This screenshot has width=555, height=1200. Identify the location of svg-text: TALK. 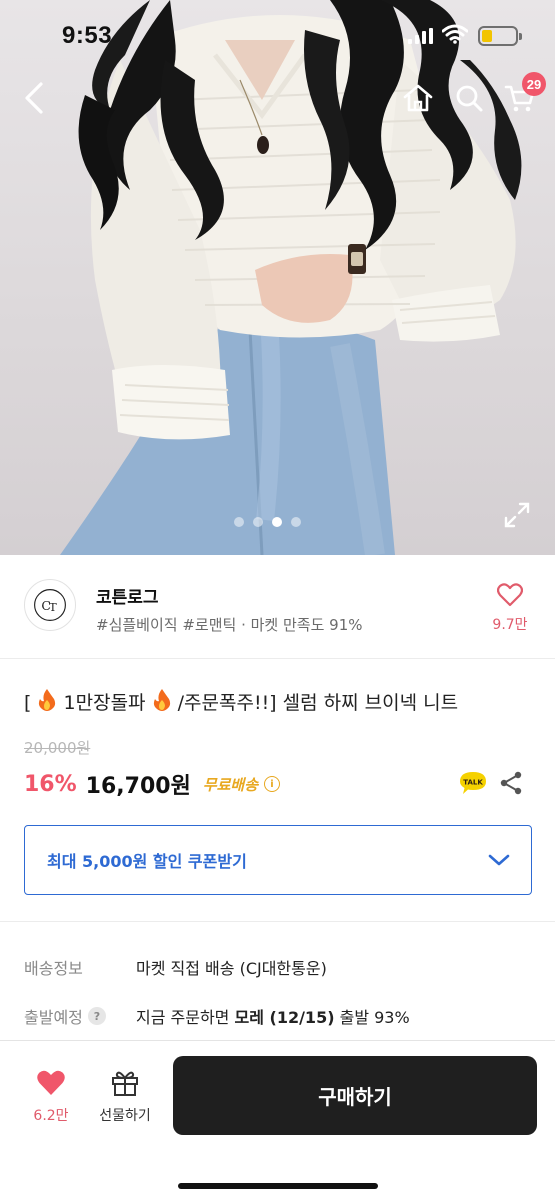
(473, 783).